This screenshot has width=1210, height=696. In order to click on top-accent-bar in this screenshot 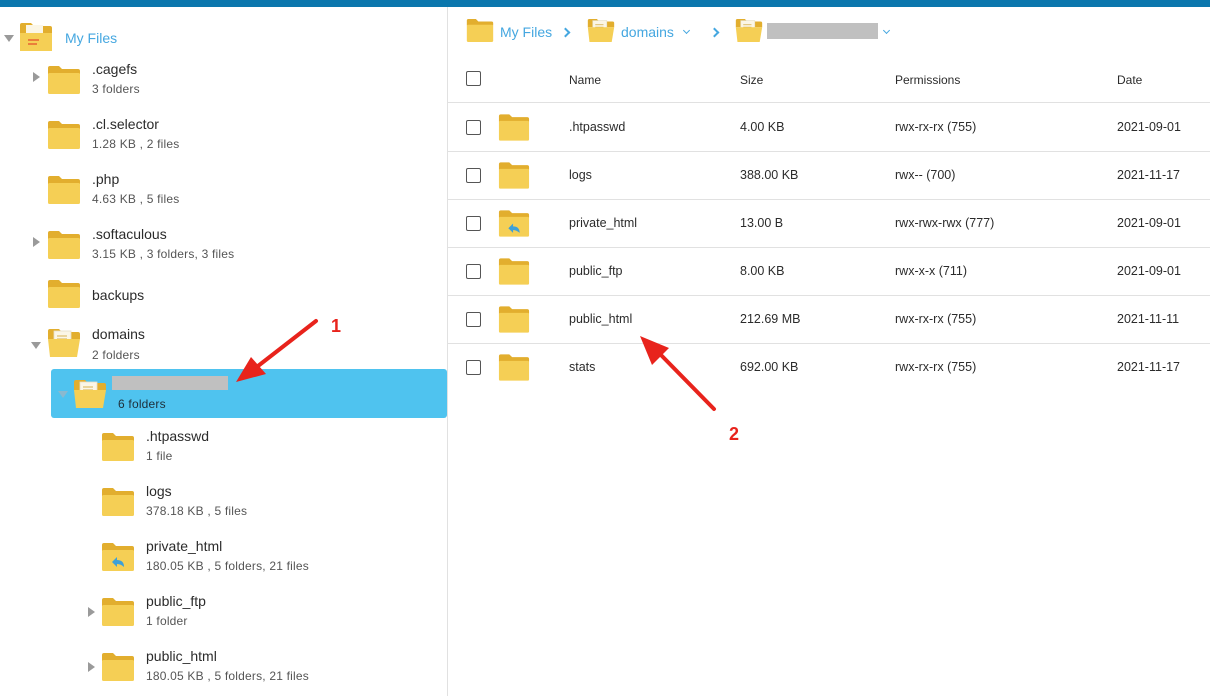, I will do `click(605, 3)`.